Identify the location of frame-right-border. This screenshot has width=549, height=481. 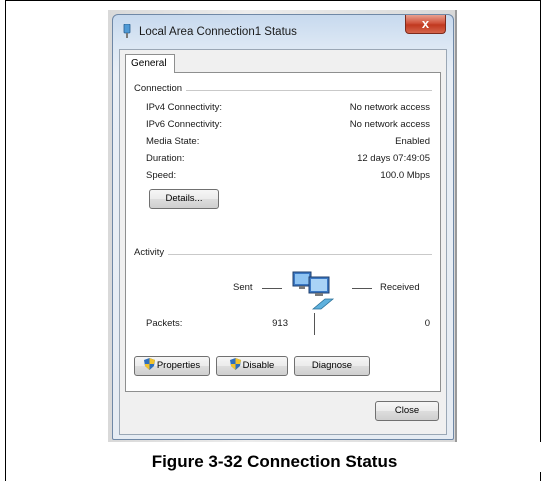
(540, 221).